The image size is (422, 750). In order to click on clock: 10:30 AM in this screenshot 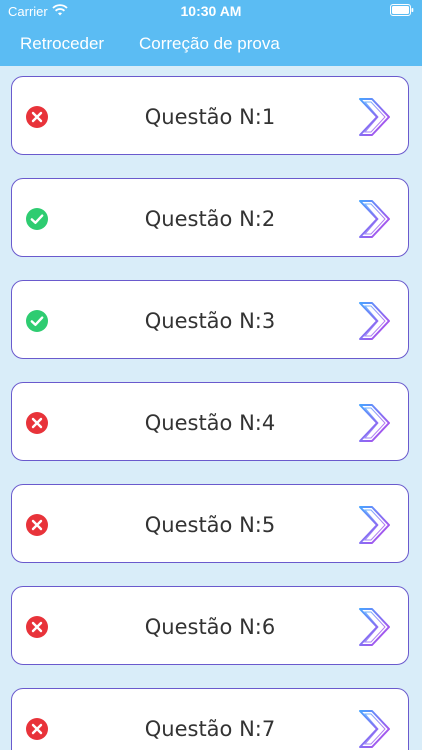, I will do `click(211, 11)`.